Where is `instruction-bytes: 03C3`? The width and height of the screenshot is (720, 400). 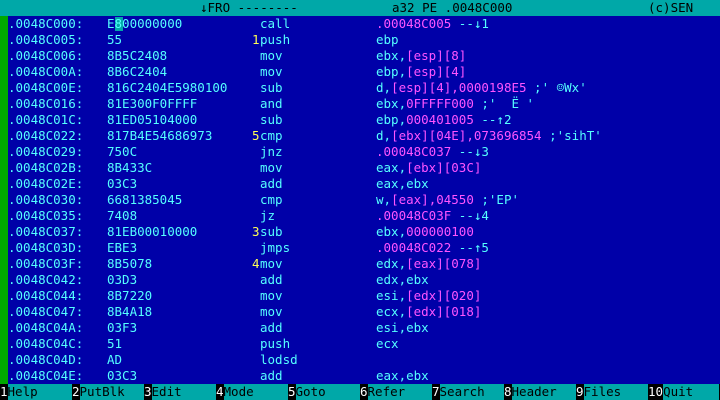
instruction-bytes: 03C3 is located at coordinates (122, 183).